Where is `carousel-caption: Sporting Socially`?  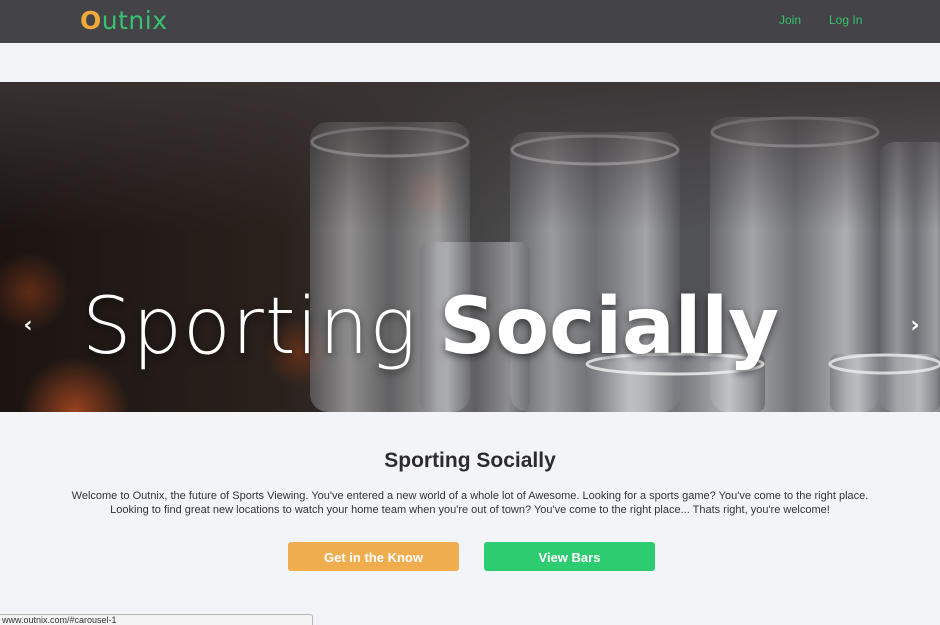 carousel-caption: Sporting Socially is located at coordinates (430, 326).